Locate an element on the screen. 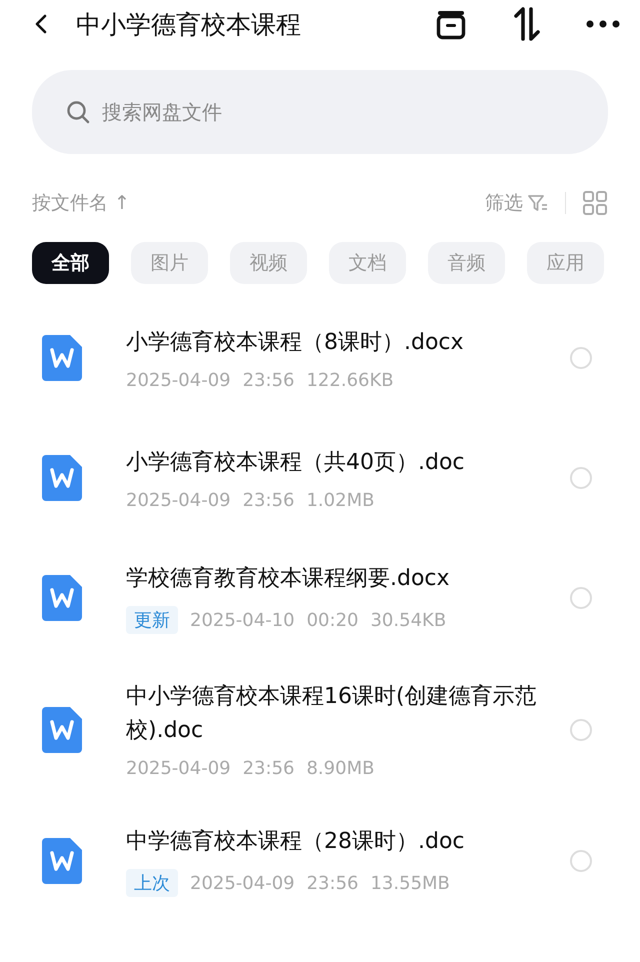 The width and height of the screenshot is (640, 962). filter-icon is located at coordinates (538, 203).